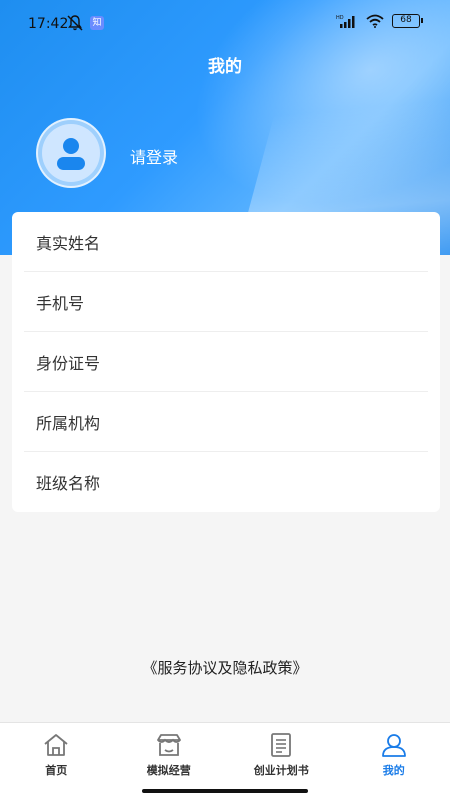 The width and height of the screenshot is (450, 800). What do you see at coordinates (68, 243) in the screenshot?
I see `info-row-label: 真实姓名` at bounding box center [68, 243].